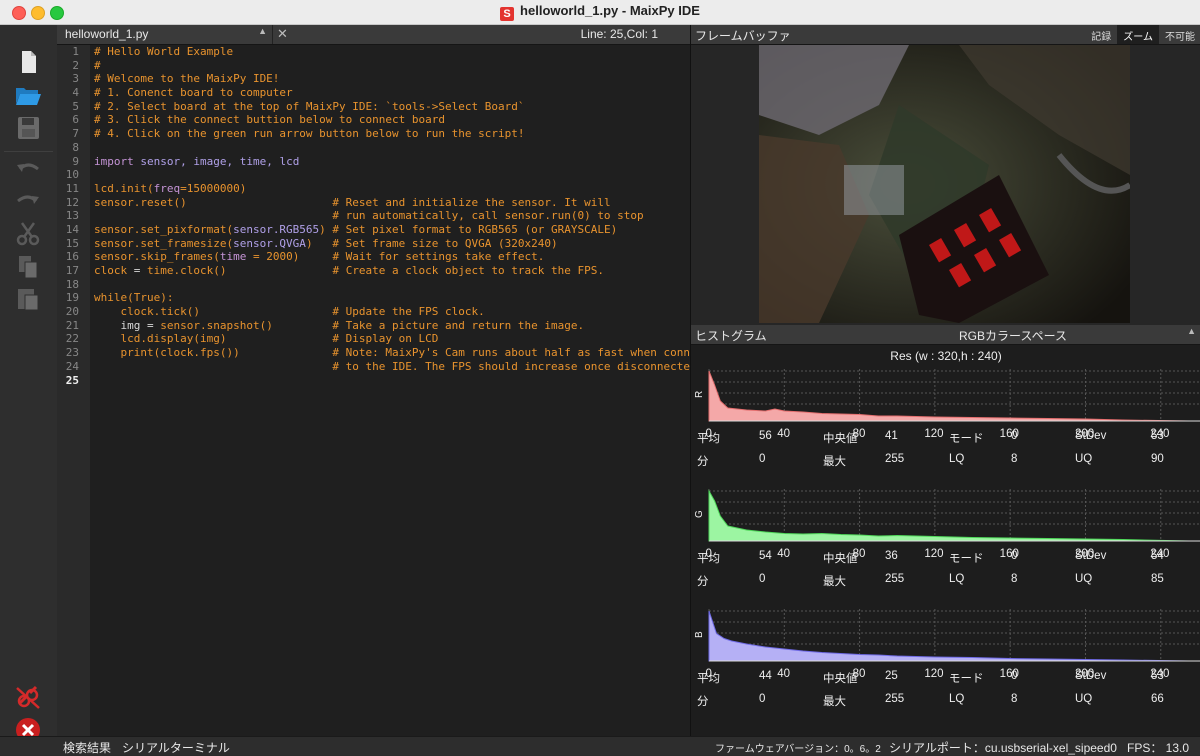 The image size is (1200, 756). I want to click on code-line: lcd.display(img) # Display on LCD, so click(392, 339).